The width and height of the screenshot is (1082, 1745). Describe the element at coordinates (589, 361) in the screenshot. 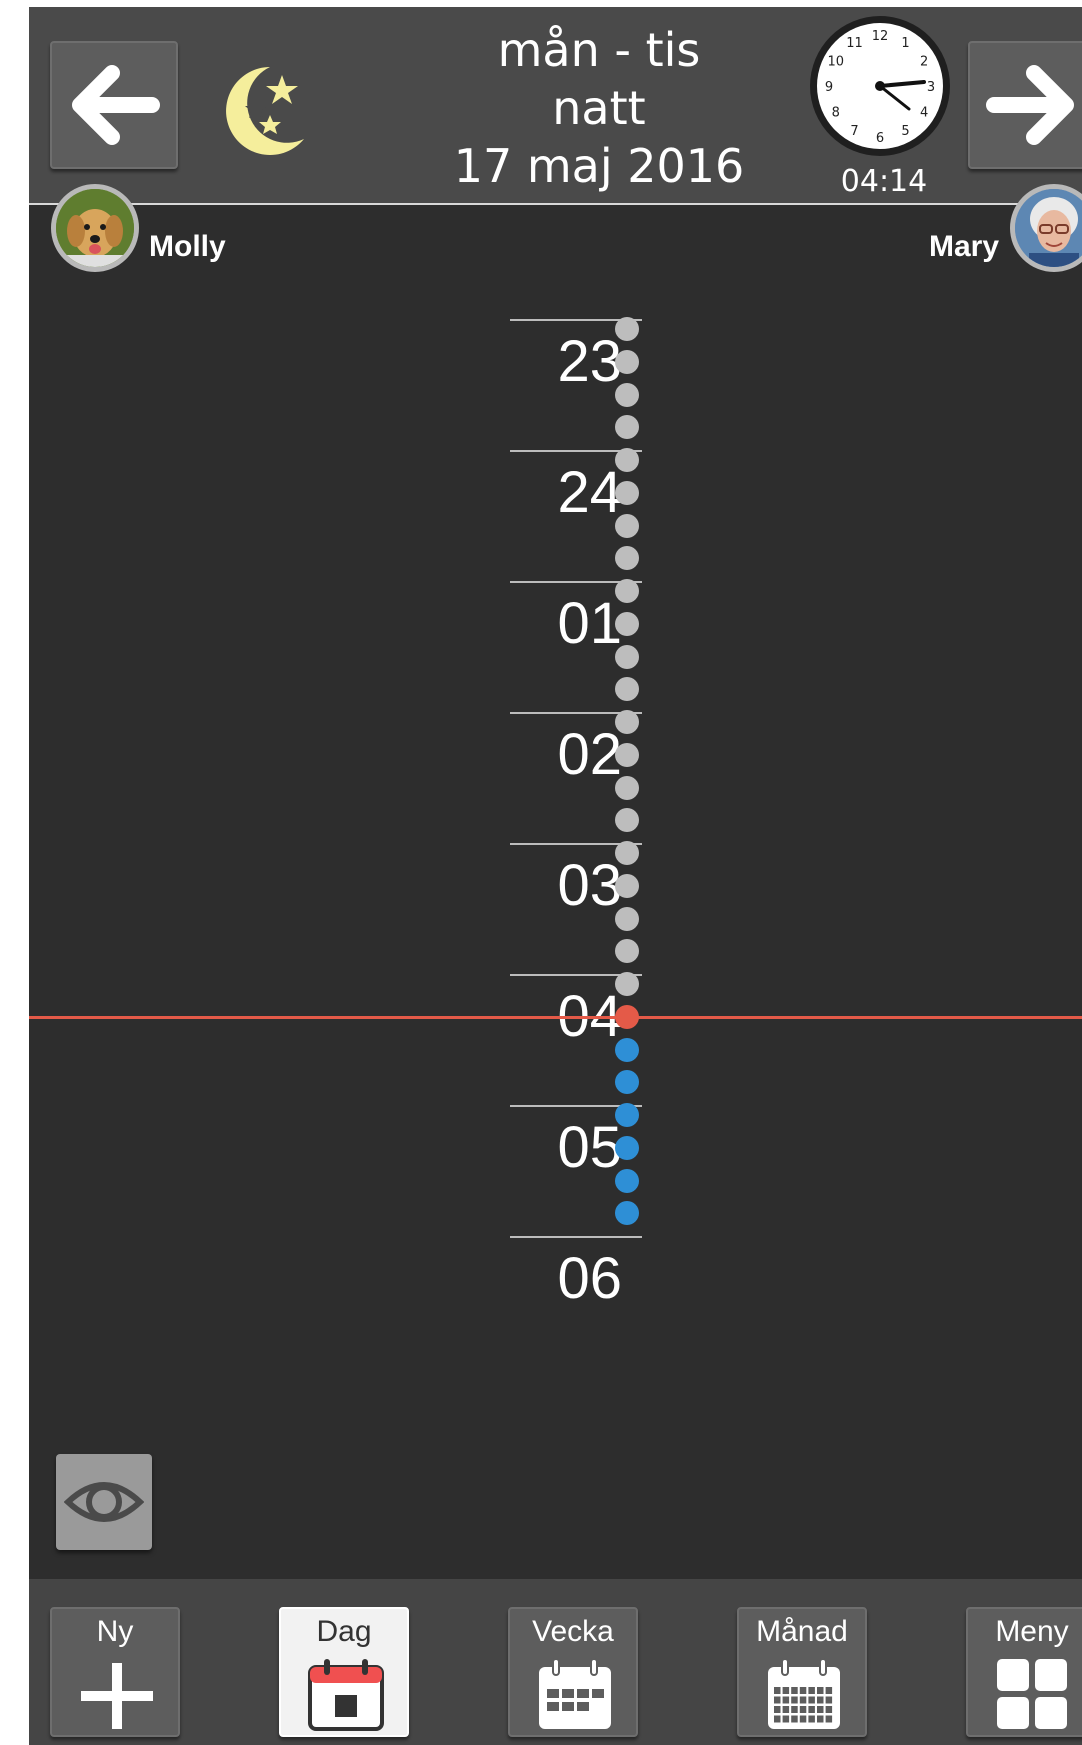

I see `hour-label: 23` at that location.